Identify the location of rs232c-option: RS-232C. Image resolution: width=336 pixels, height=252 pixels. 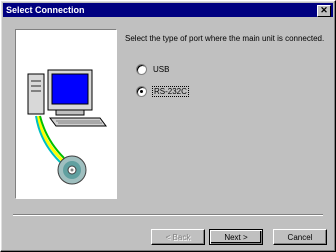
(162, 91).